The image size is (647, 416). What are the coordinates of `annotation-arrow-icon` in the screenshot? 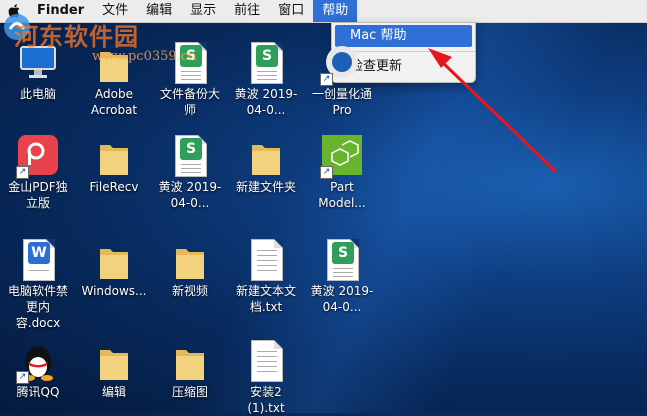 It's located at (493, 111).